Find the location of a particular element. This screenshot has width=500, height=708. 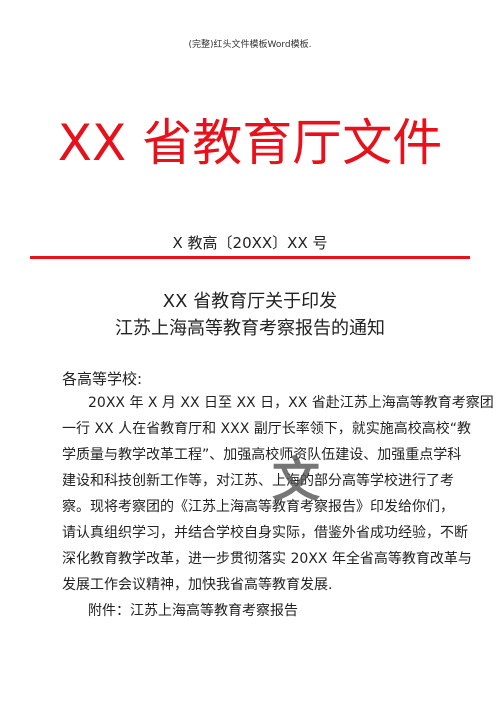

body-line: 察。现将考察团的《江苏上海高等教育考察报告》印发给你们， is located at coordinates (258, 507).